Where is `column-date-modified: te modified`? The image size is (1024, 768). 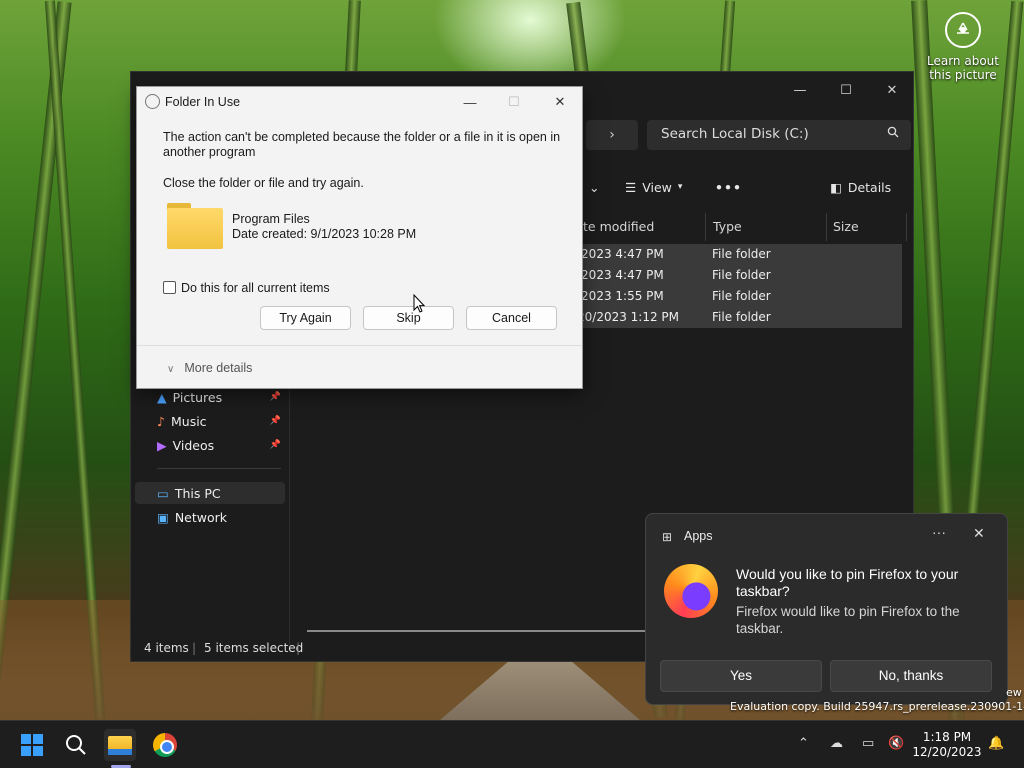 column-date-modified: te modified is located at coordinates (641, 227).